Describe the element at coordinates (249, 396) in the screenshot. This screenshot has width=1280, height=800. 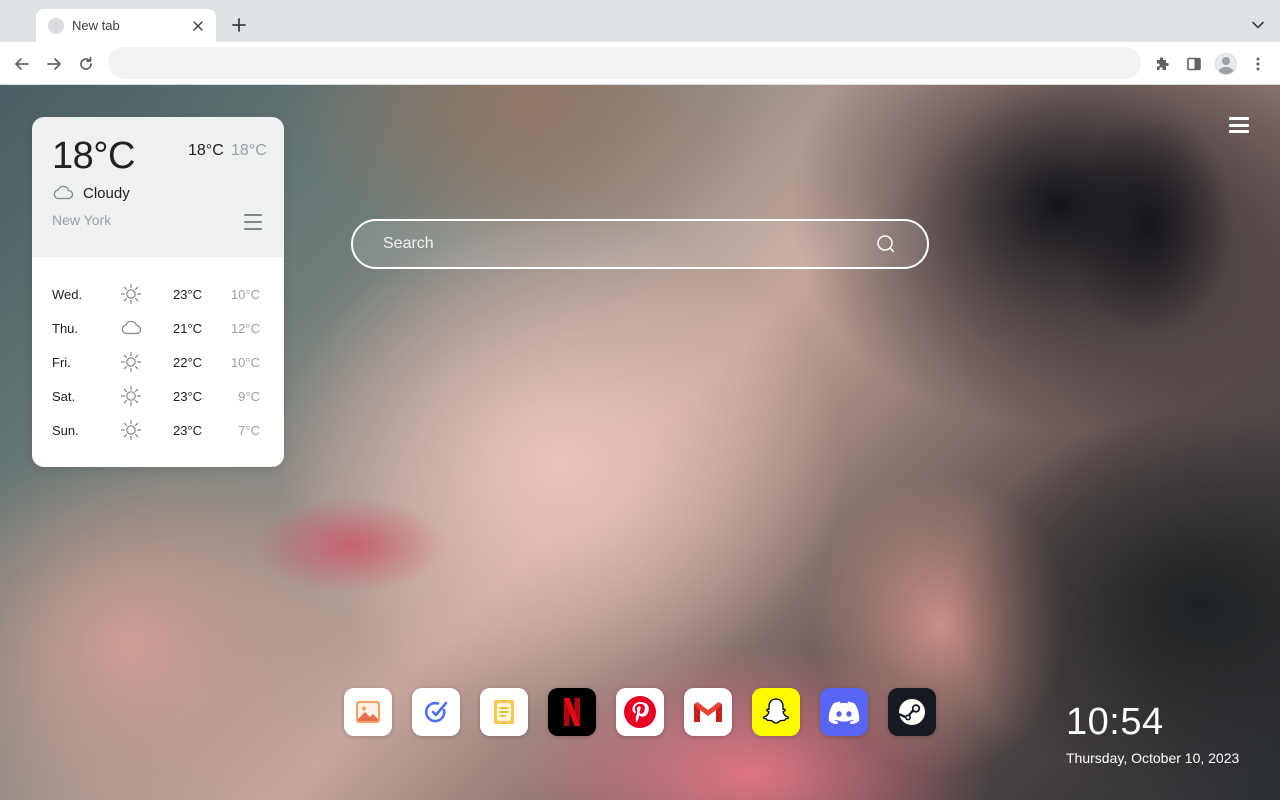
I see `forecast-low: 9°C` at that location.